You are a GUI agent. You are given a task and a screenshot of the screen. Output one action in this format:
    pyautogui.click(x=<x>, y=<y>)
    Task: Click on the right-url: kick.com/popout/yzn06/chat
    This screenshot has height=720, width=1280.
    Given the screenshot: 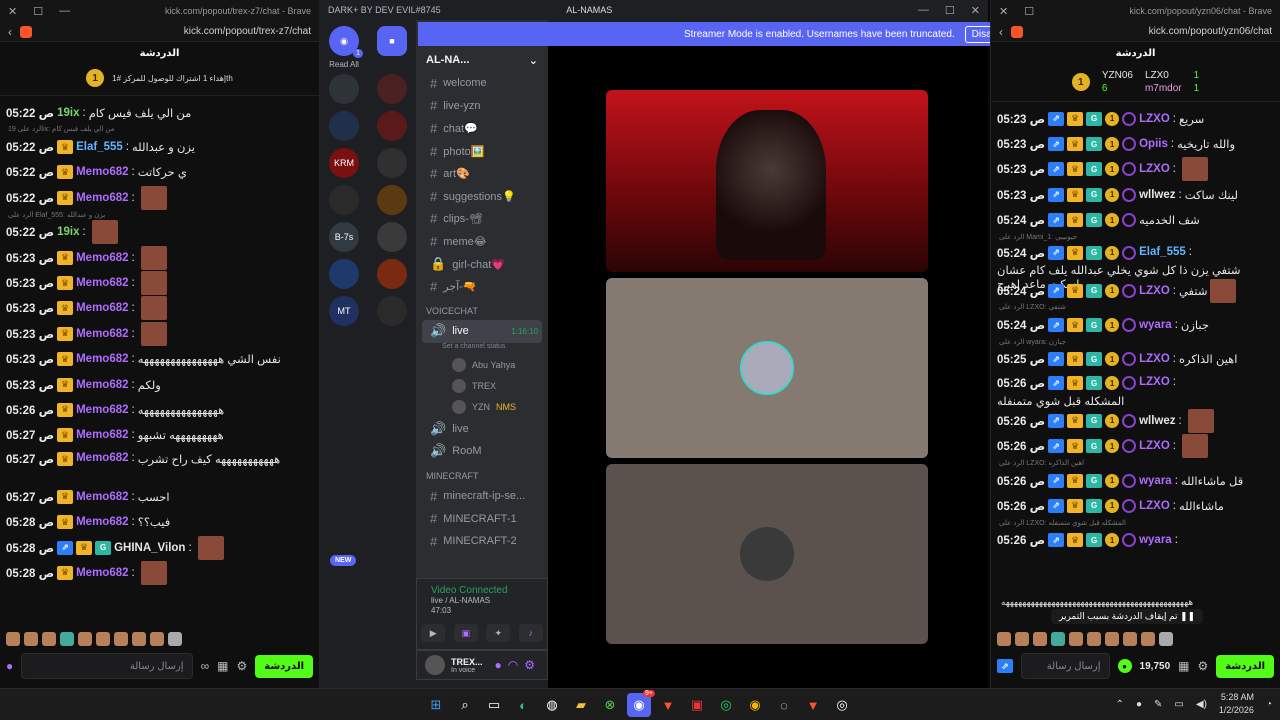 What is the action you would take?
    pyautogui.click(x=1151, y=31)
    